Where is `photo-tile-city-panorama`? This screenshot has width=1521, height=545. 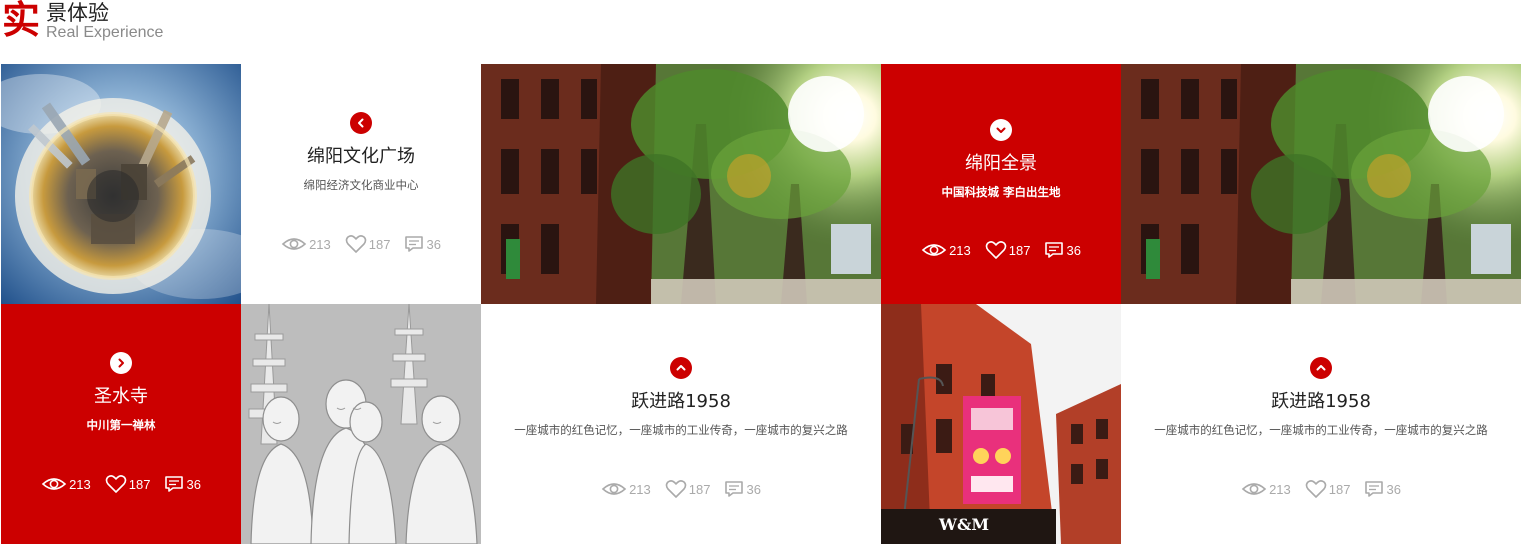
photo-tile-city-panorama is located at coordinates (121, 184).